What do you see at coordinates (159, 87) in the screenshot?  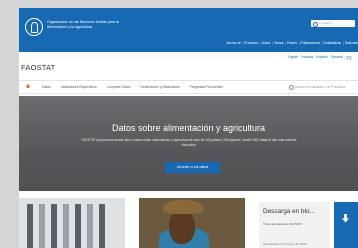 I see `sub-nav-definitions: Definiciones y Estándares` at bounding box center [159, 87].